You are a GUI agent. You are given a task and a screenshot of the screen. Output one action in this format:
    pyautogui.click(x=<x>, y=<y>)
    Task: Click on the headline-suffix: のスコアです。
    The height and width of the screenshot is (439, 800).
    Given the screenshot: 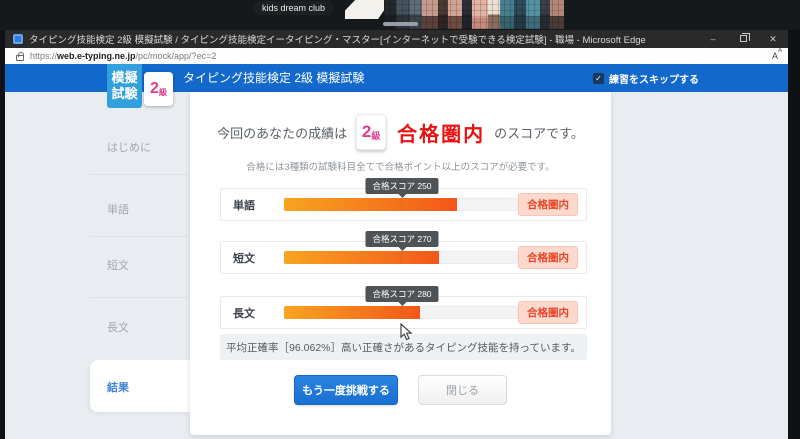 What is the action you would take?
    pyautogui.click(x=539, y=133)
    